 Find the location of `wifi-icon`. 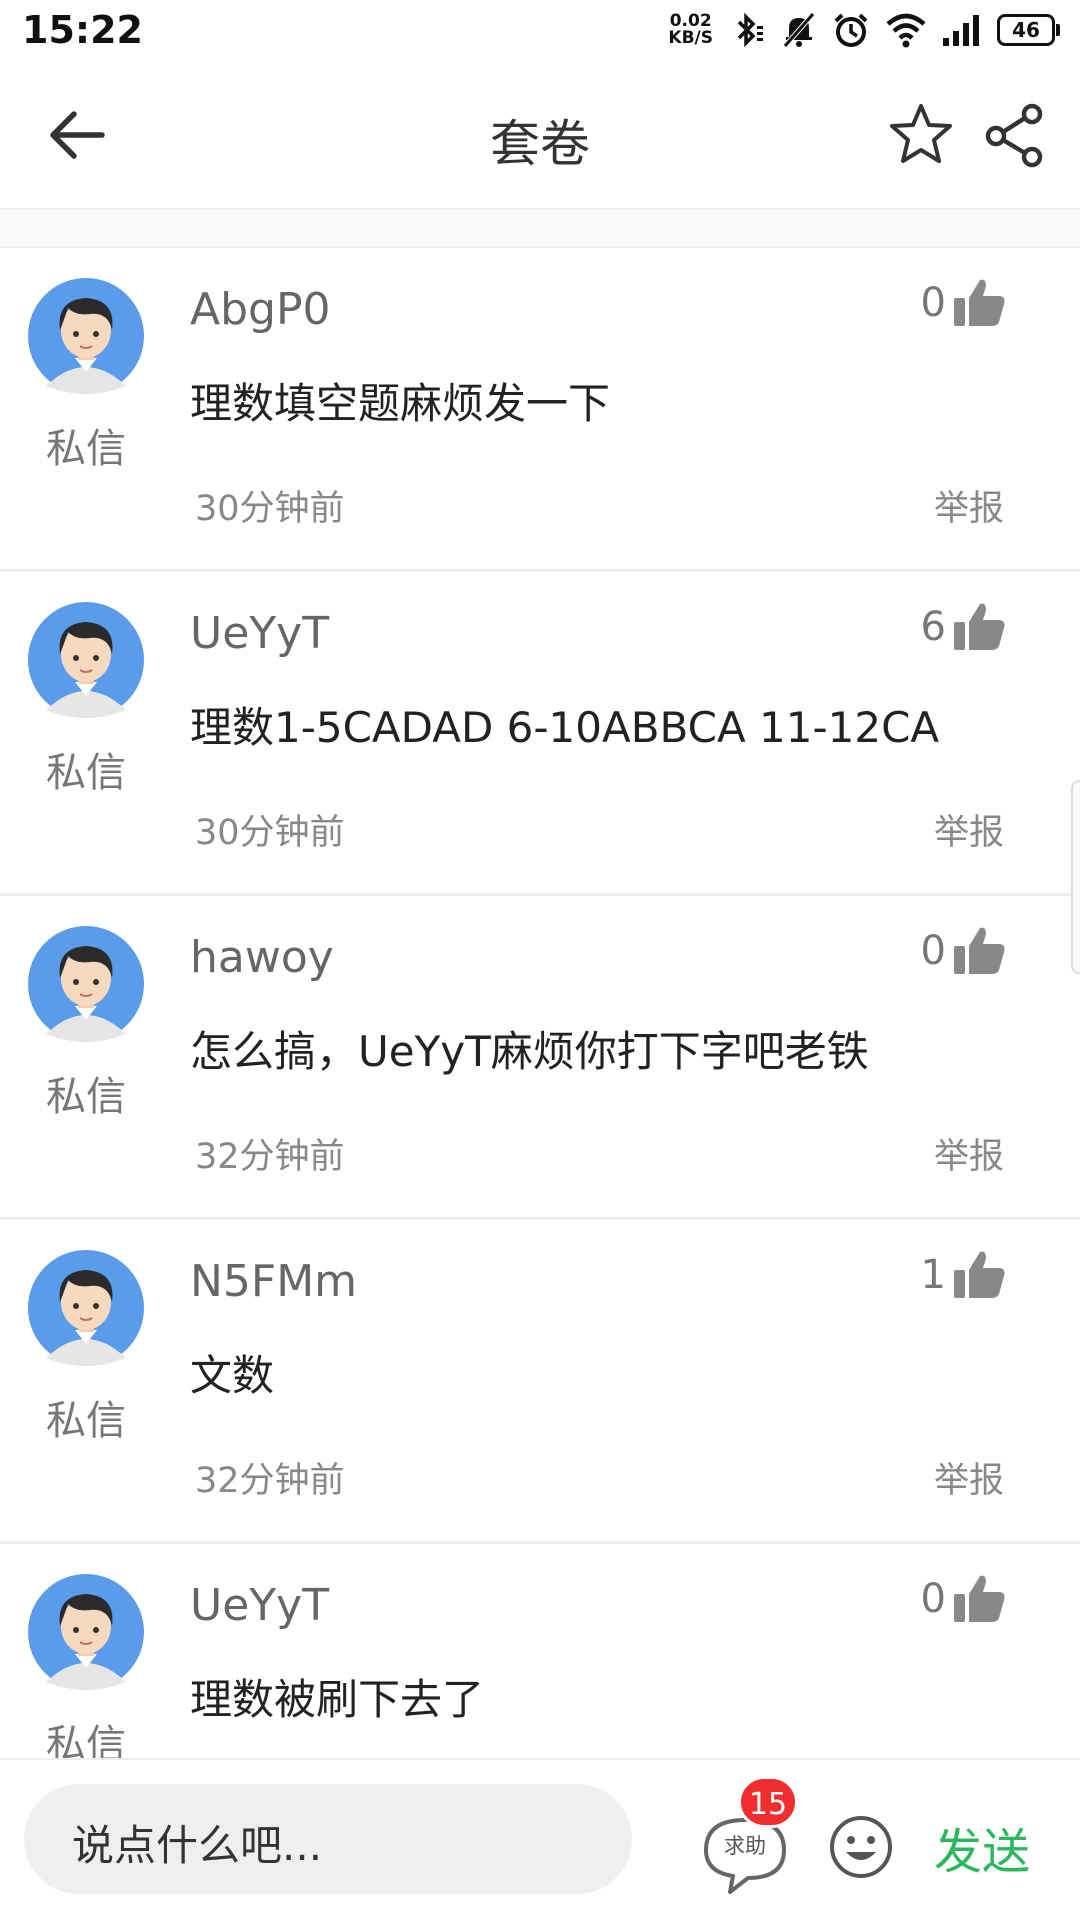

wifi-icon is located at coordinates (906, 30).